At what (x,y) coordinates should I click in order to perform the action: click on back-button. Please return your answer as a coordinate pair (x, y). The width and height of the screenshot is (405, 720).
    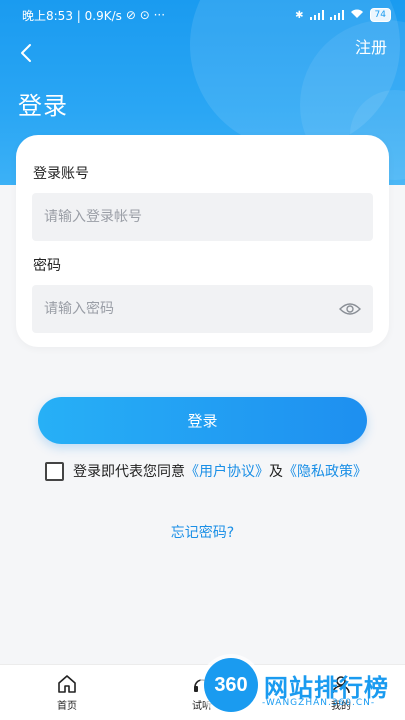
    Looking at the image, I should click on (26, 53).